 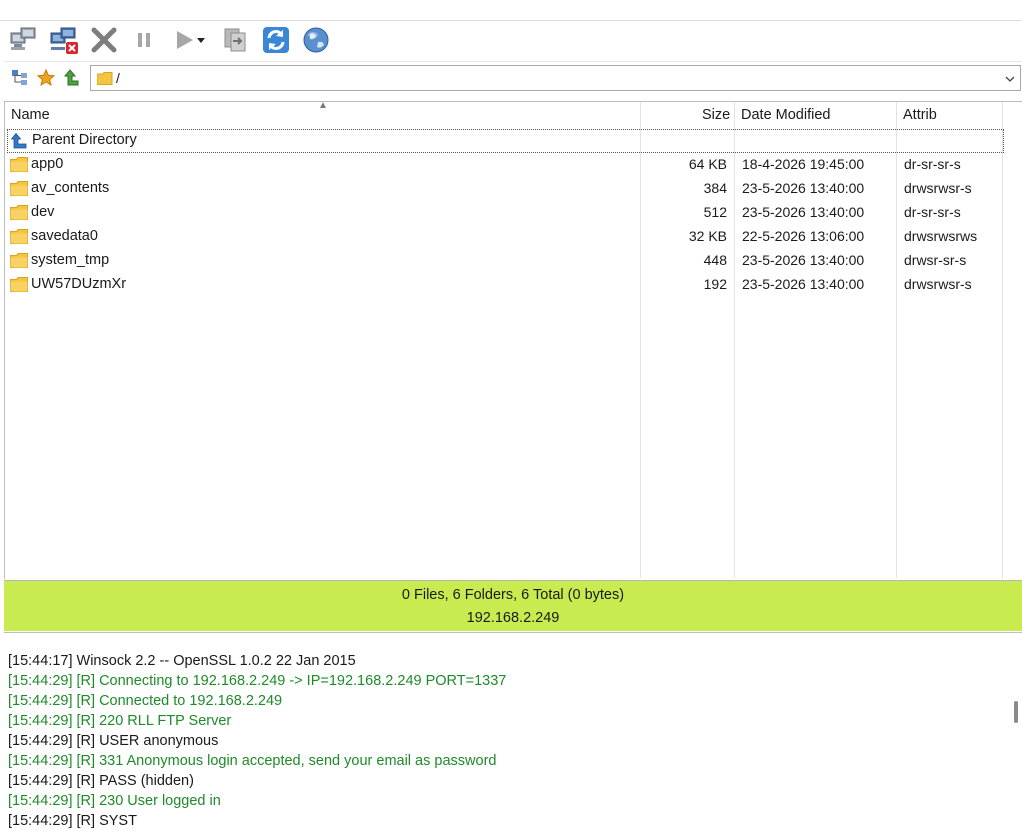 I want to click on abort-button, so click(x=104, y=40).